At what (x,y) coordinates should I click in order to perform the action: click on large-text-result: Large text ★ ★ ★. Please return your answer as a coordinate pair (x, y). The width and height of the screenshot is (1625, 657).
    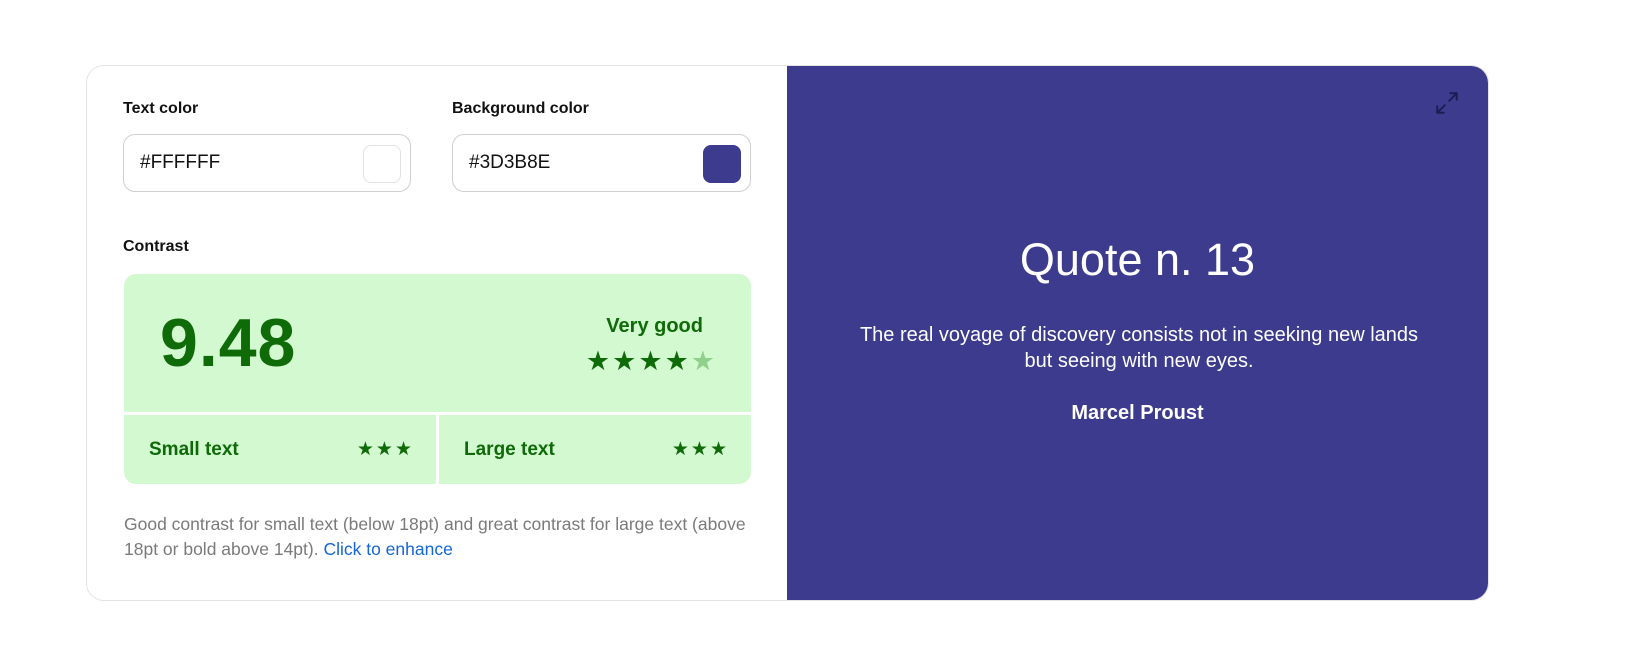
    Looking at the image, I should click on (593, 449).